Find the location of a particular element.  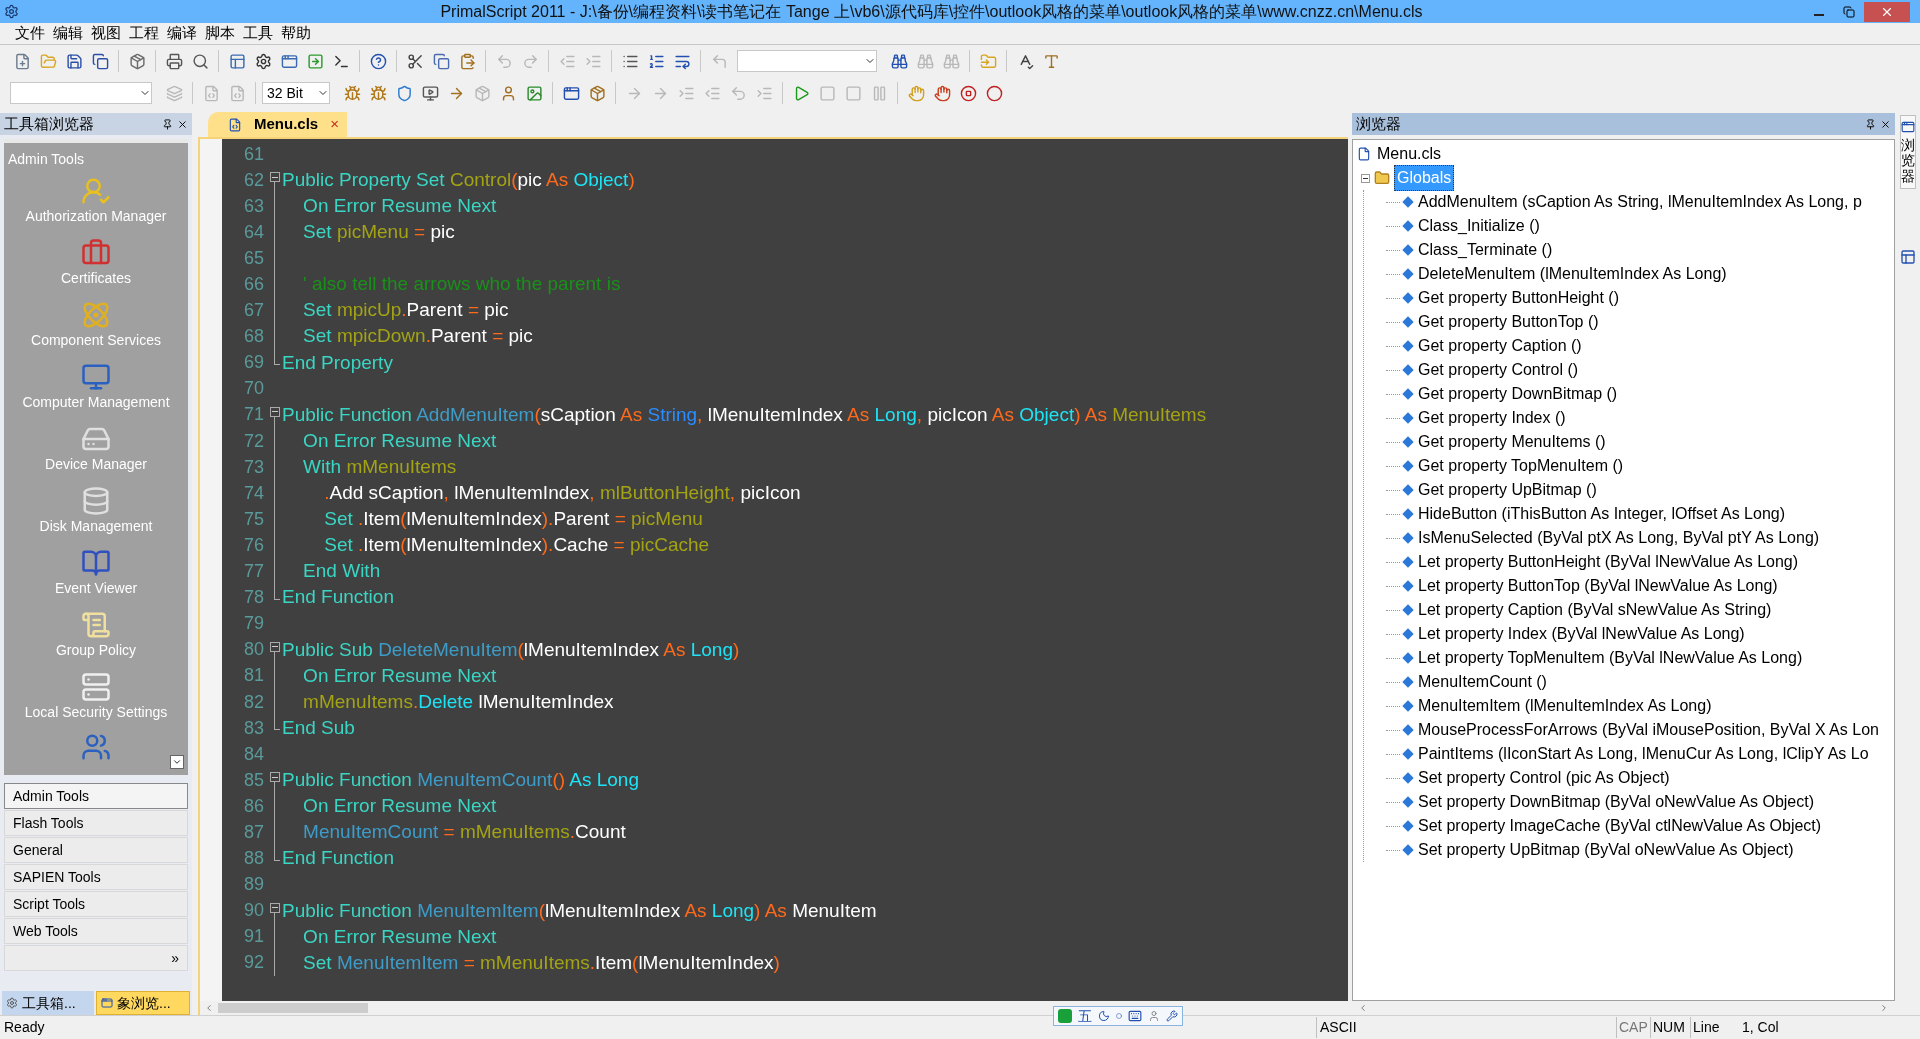

database-icon is located at coordinates (96, 500).